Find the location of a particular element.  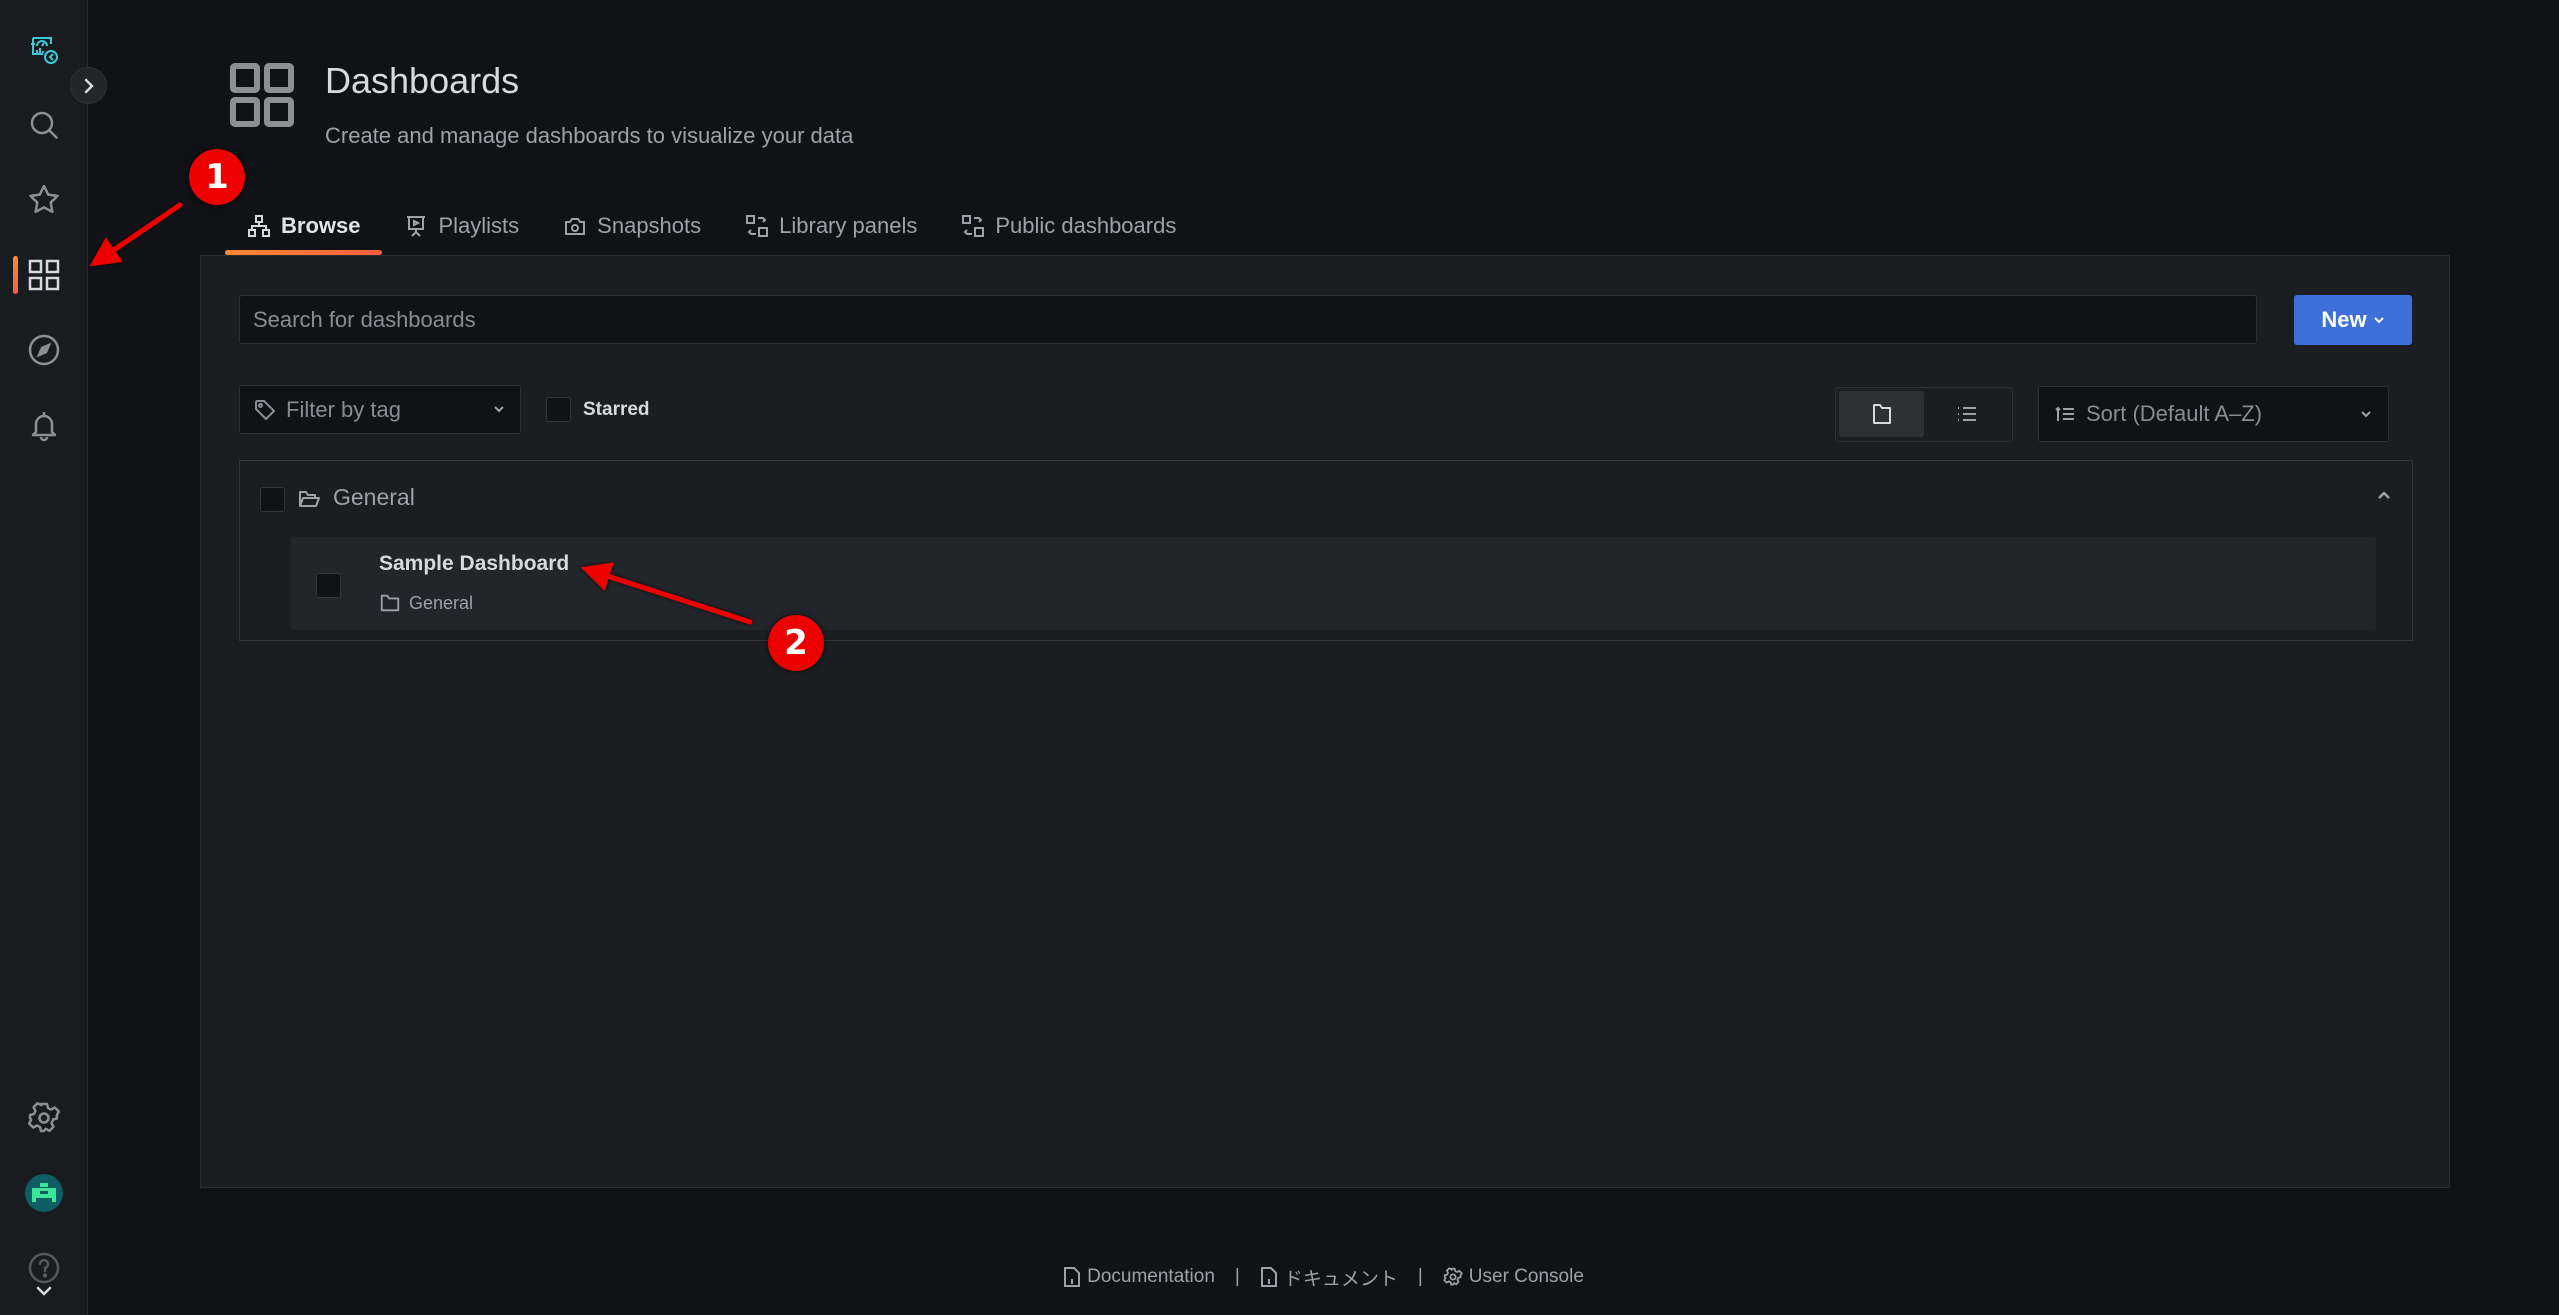

home-logo-button is located at coordinates (44, 50).